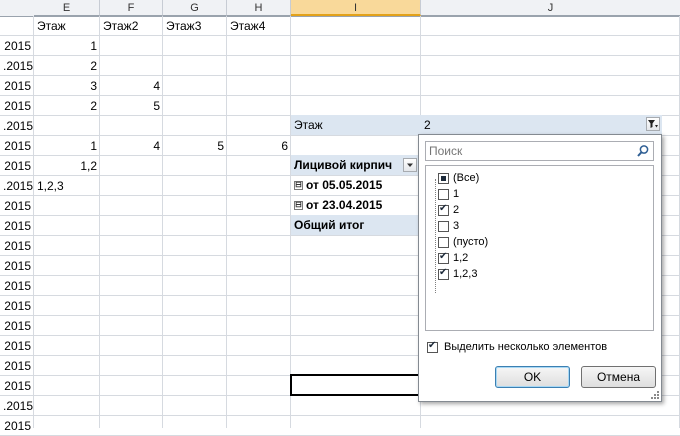 The width and height of the screenshot is (680, 436). Describe the element at coordinates (550, 8) in the screenshot. I see `column-header: J` at that location.